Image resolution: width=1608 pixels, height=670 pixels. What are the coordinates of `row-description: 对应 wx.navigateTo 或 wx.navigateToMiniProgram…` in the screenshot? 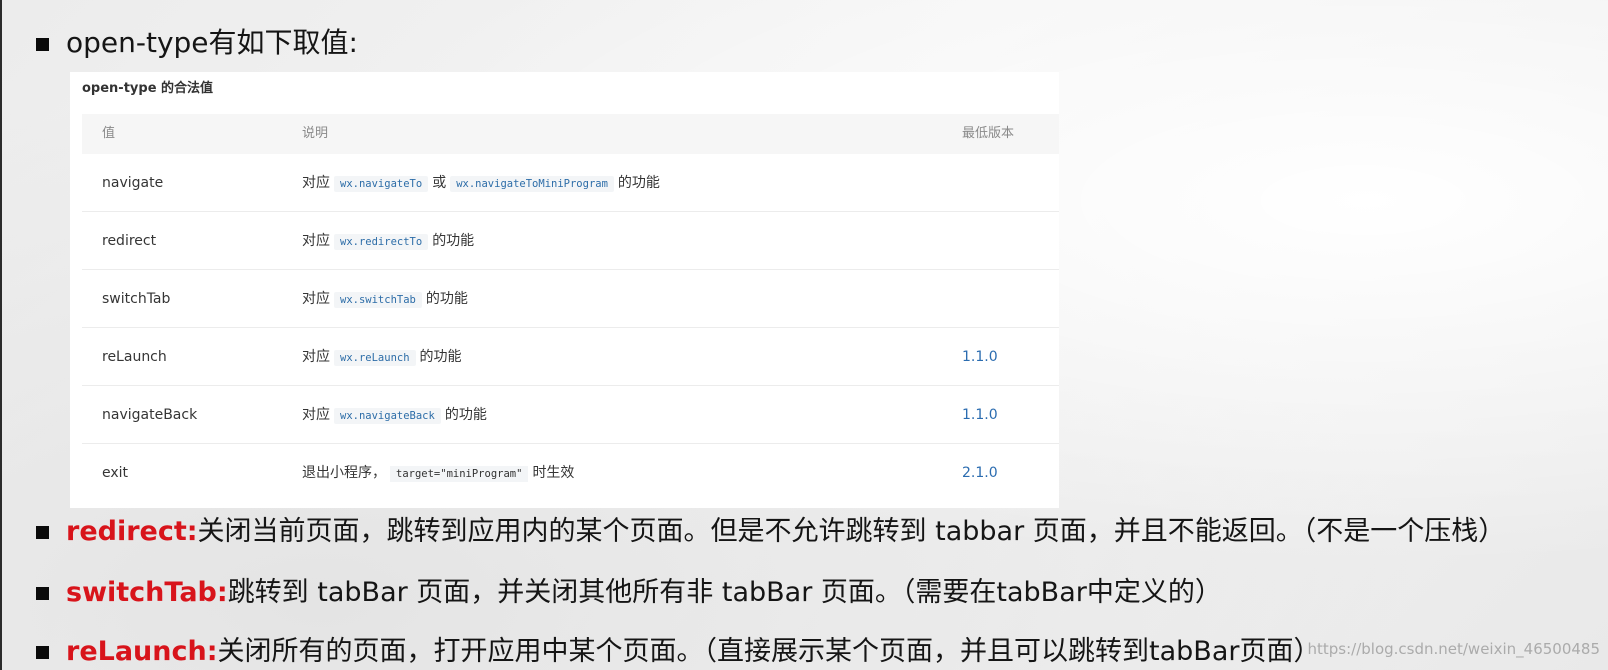 It's located at (481, 183).